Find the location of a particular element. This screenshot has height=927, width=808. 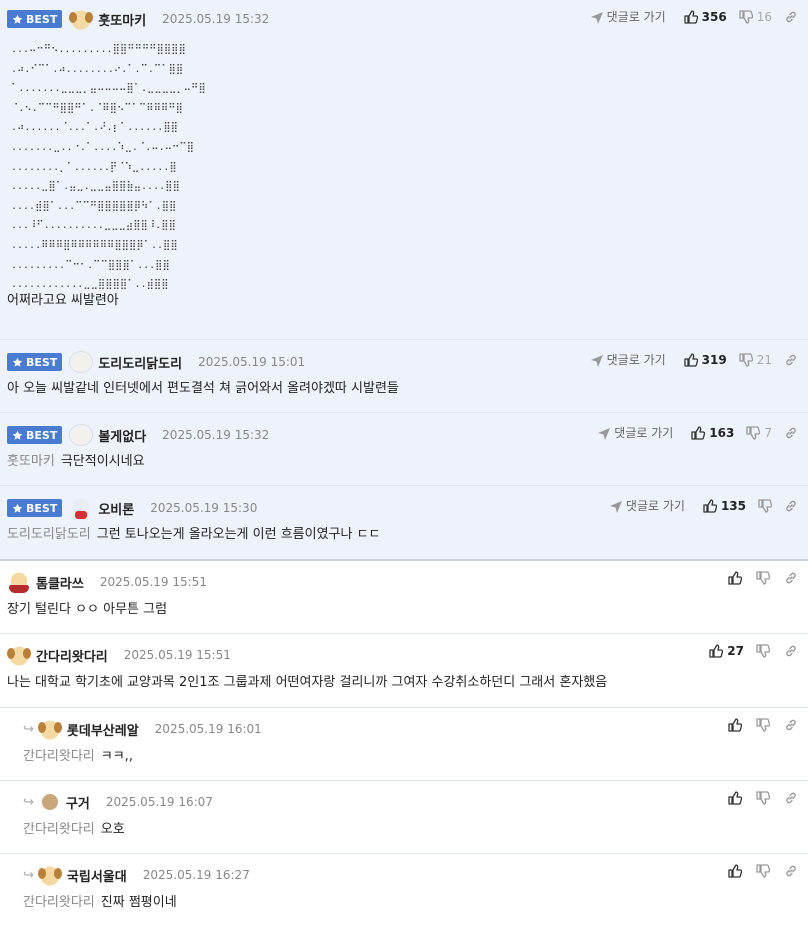

upvote-count: 163 is located at coordinates (722, 432).